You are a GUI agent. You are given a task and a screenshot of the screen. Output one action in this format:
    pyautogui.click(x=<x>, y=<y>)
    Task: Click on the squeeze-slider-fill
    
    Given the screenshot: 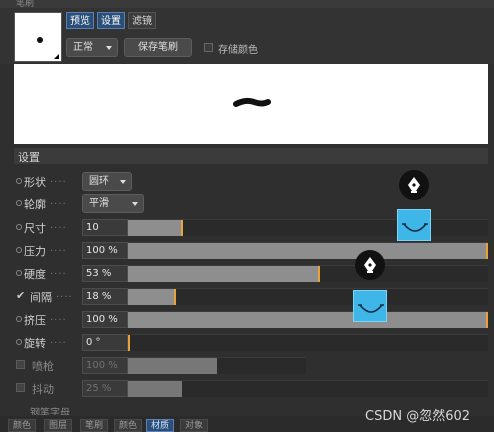 What is the action you would take?
    pyautogui.click(x=308, y=320)
    